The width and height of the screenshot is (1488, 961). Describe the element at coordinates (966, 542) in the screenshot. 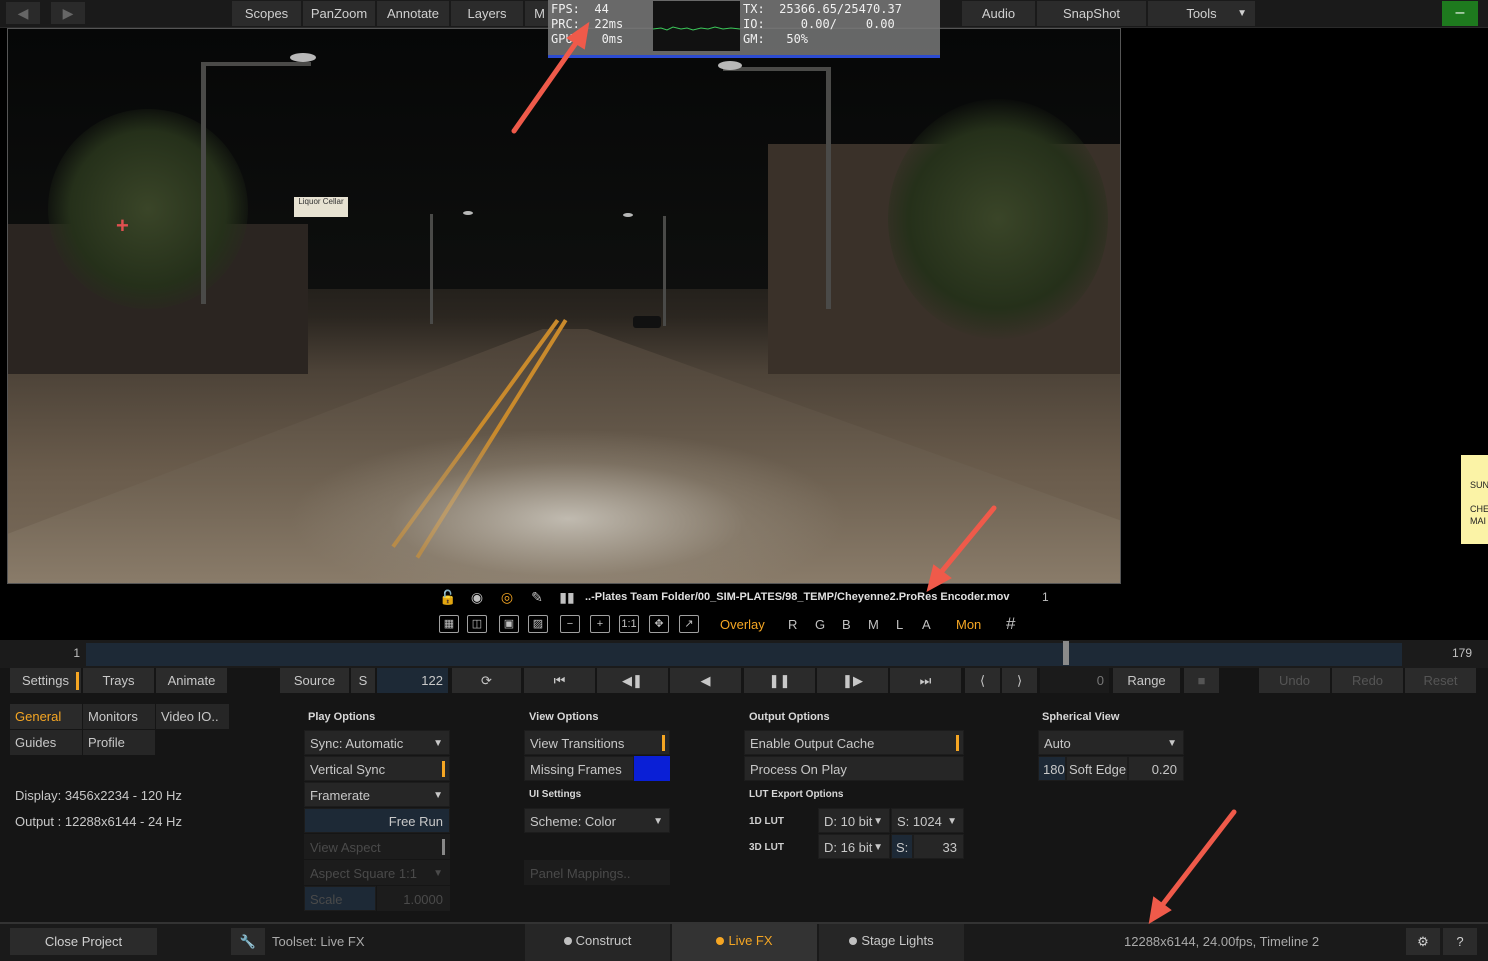

I see `annotation-arrow-filepath` at that location.